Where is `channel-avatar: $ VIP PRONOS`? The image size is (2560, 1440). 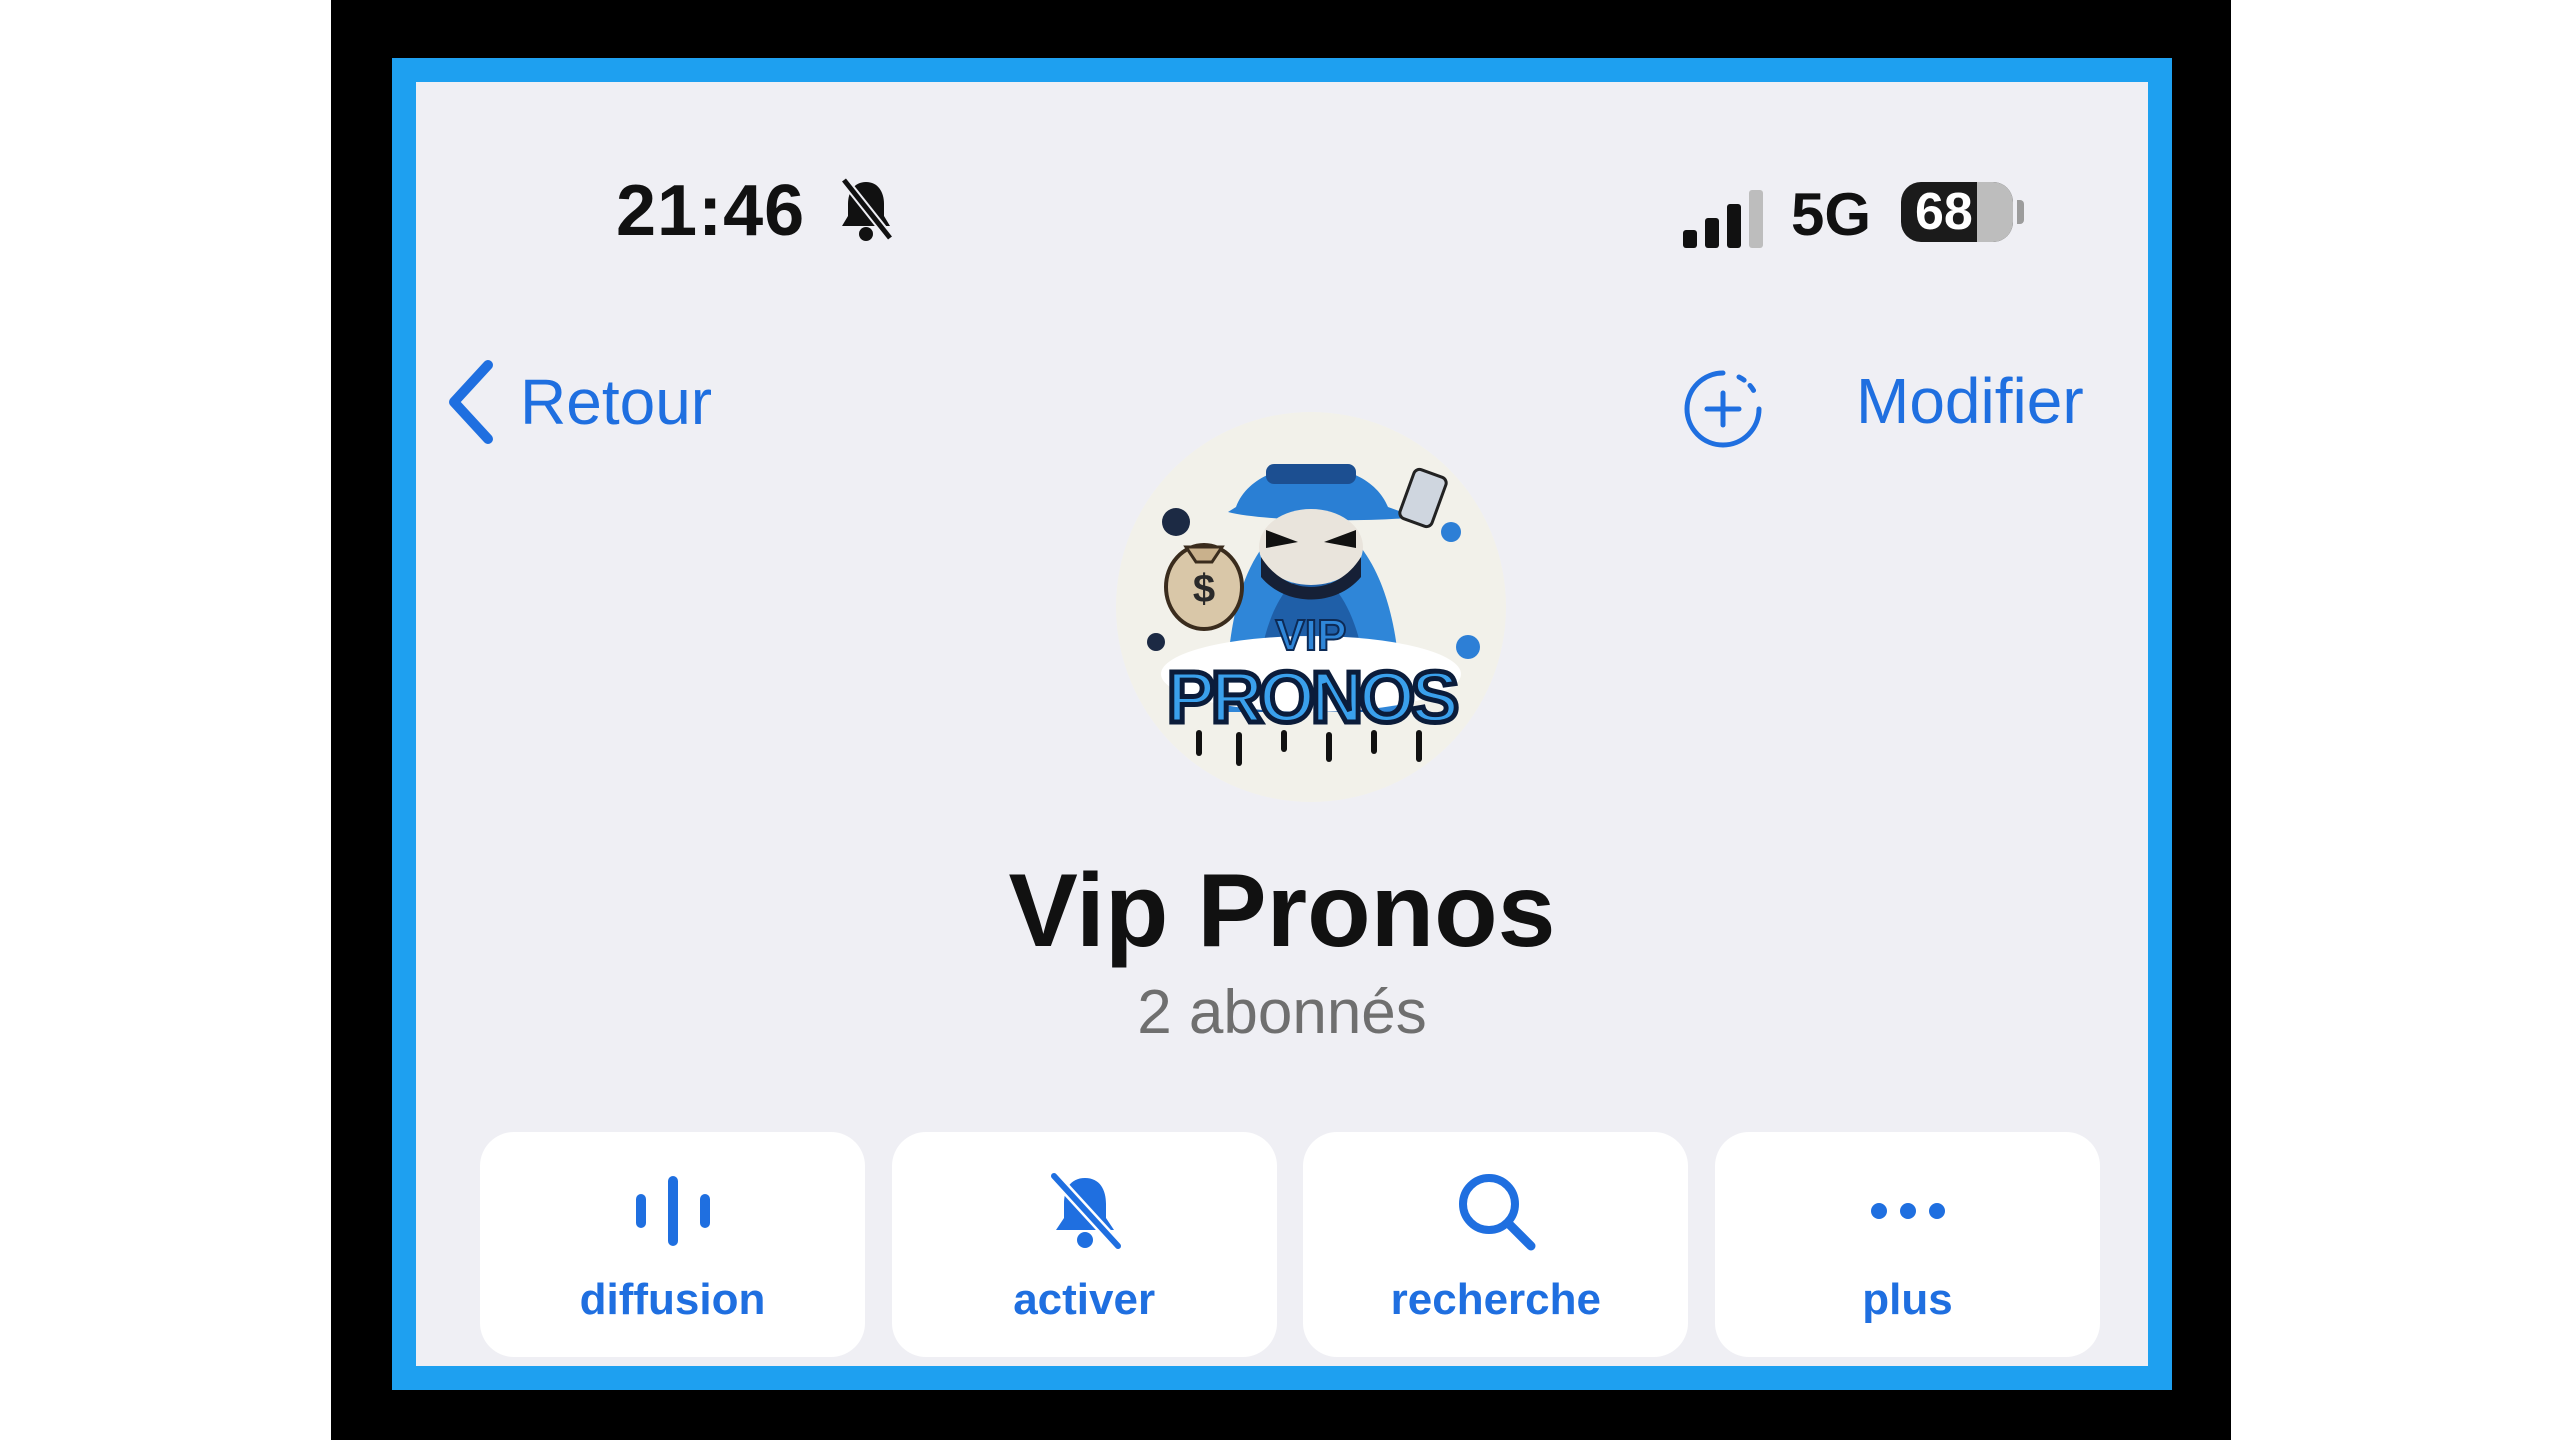 channel-avatar: $ VIP PRONOS is located at coordinates (1311, 607).